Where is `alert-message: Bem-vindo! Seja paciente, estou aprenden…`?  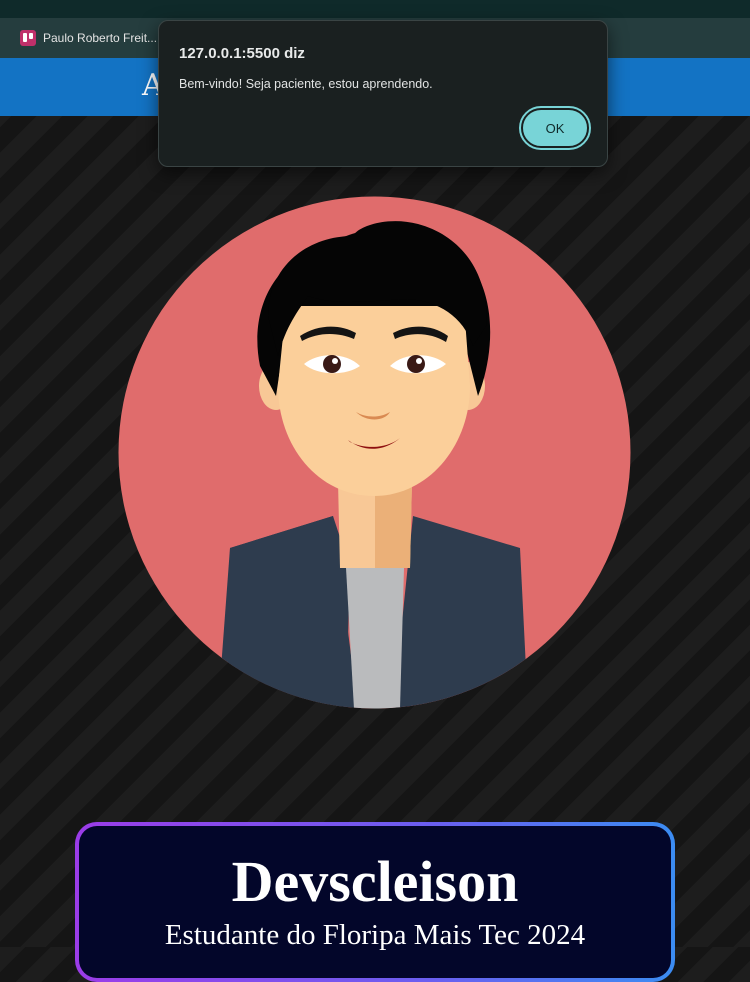 alert-message: Bem-vindo! Seja paciente, estou aprenden… is located at coordinates (306, 84).